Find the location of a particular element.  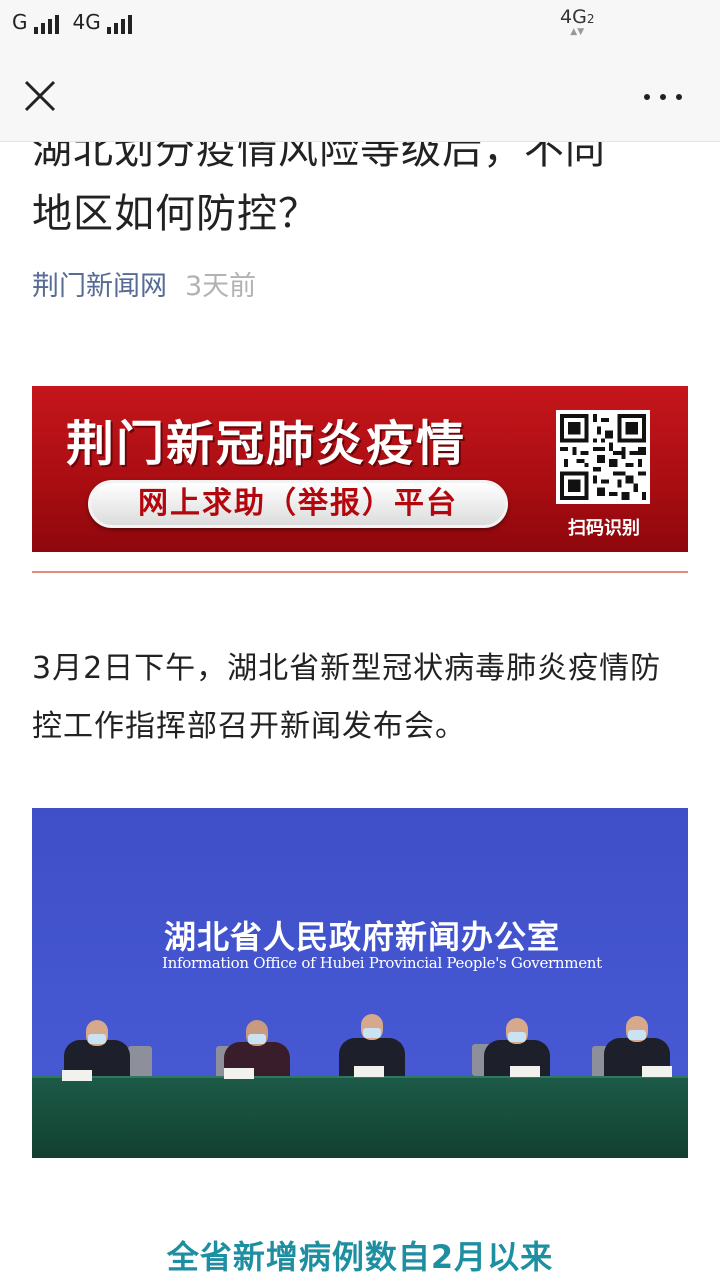

qr-code-icon is located at coordinates (603, 457).